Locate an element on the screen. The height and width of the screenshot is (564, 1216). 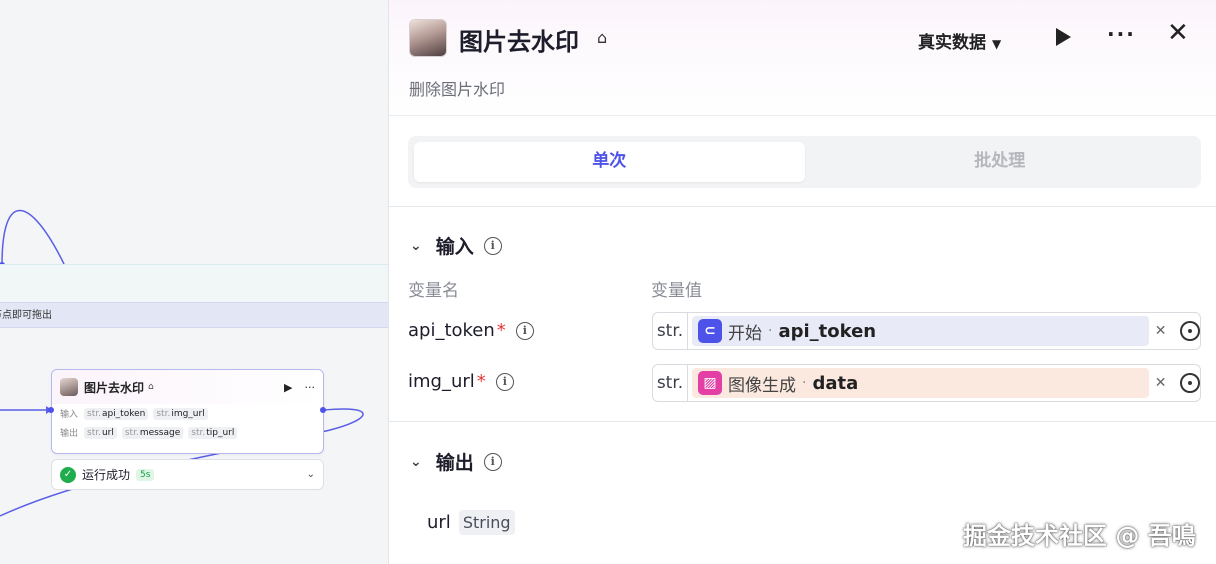
node-output-tag: str.message is located at coordinates (152, 432).